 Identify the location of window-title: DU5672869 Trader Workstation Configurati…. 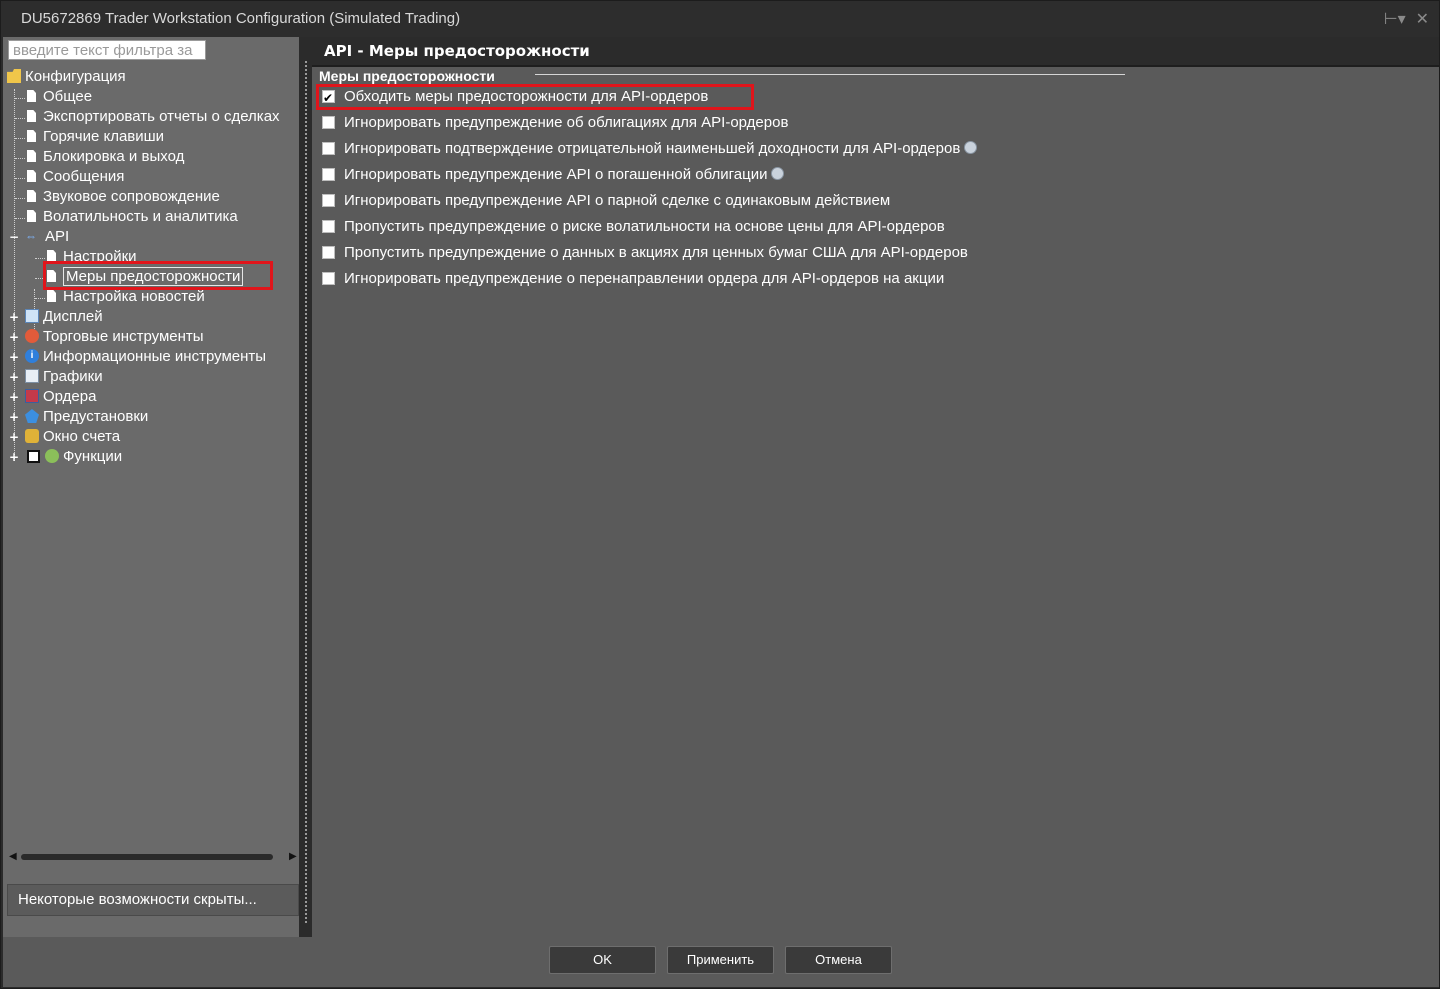
(241, 18).